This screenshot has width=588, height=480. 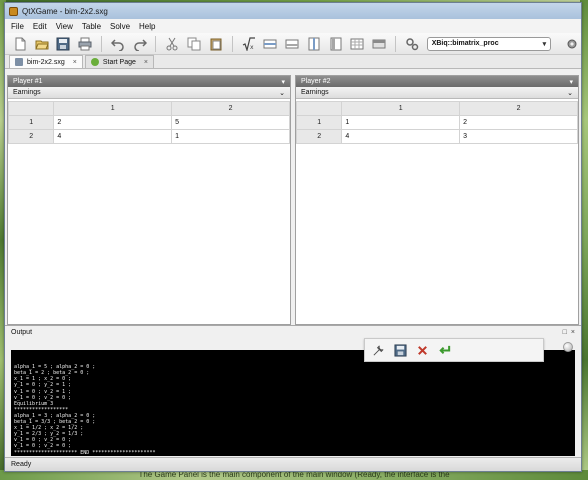 What do you see at coordinates (13, 11) in the screenshot?
I see `app-icon` at bounding box center [13, 11].